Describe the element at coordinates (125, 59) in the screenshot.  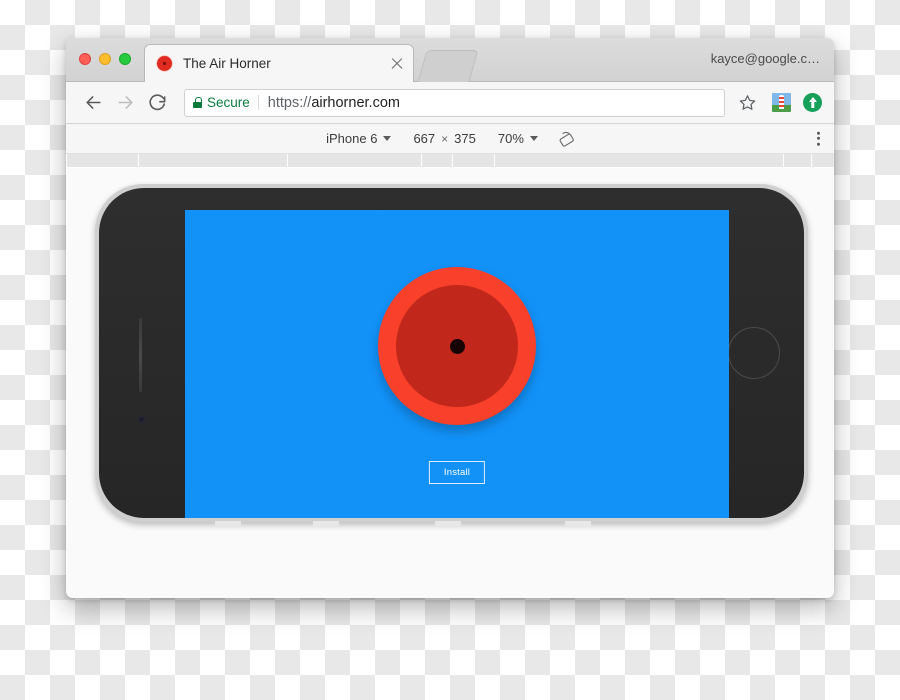
I see `maximize-window-button` at that location.